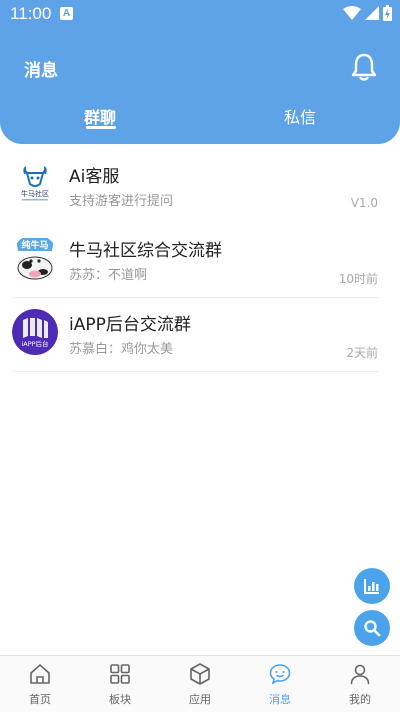  I want to click on profile-icon, so click(360, 674).